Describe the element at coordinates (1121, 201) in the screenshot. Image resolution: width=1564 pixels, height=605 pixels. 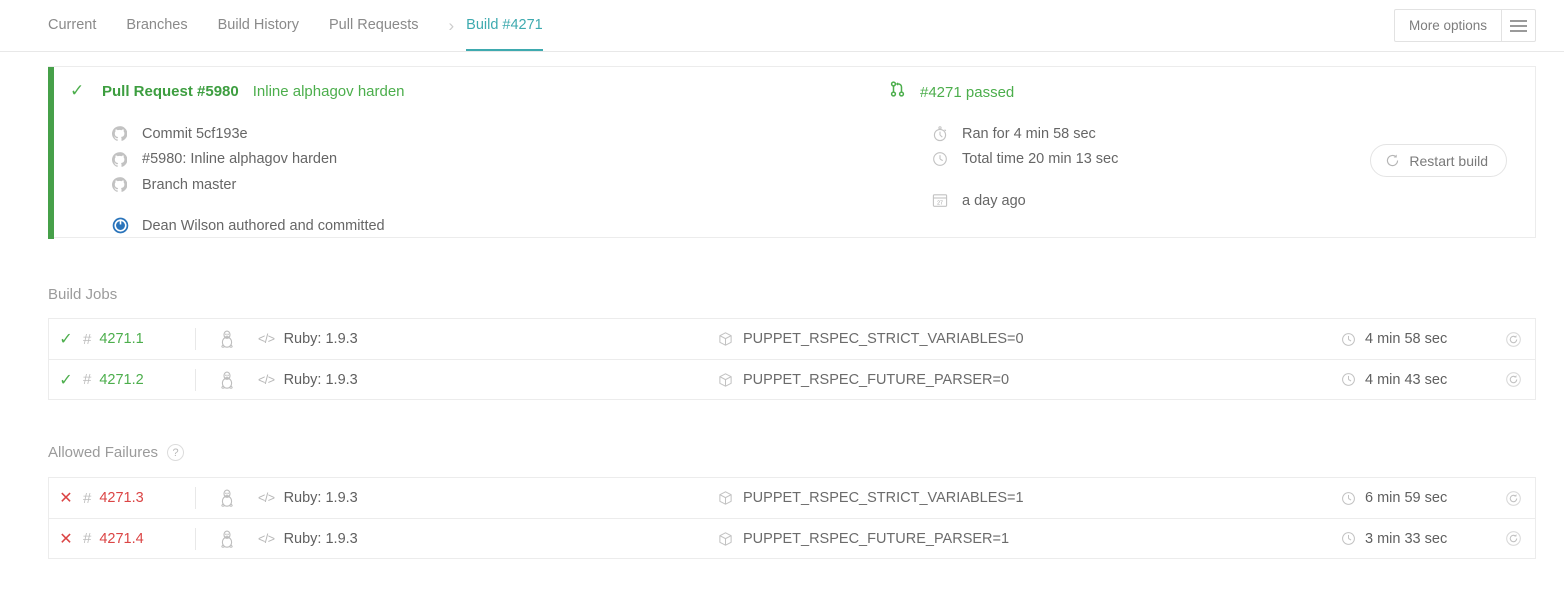
I see `when-block: 27 a day ago` at that location.